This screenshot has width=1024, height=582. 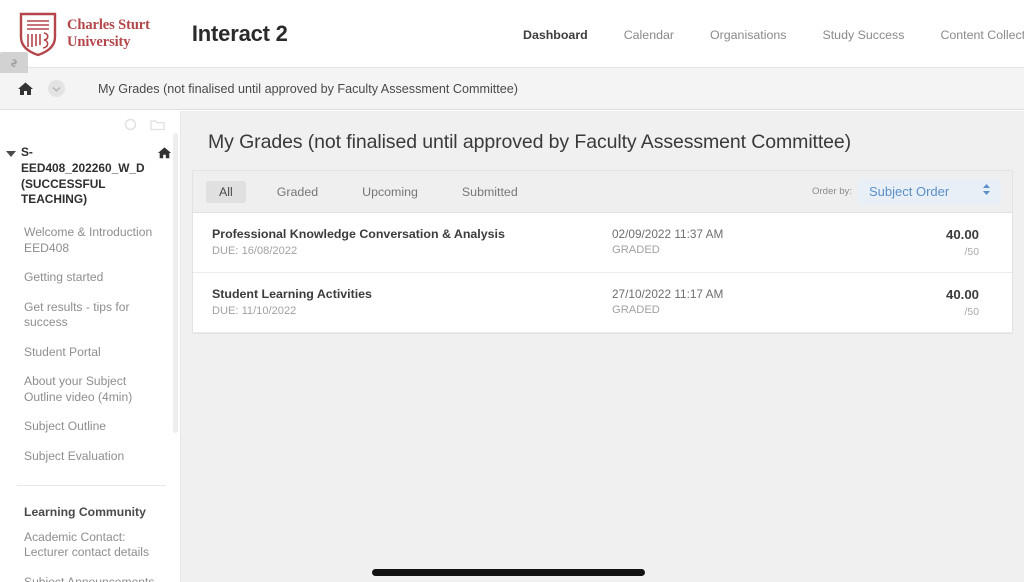 I want to click on sidebar-item-get-results: Get results - tips for success, so click(x=90, y=315).